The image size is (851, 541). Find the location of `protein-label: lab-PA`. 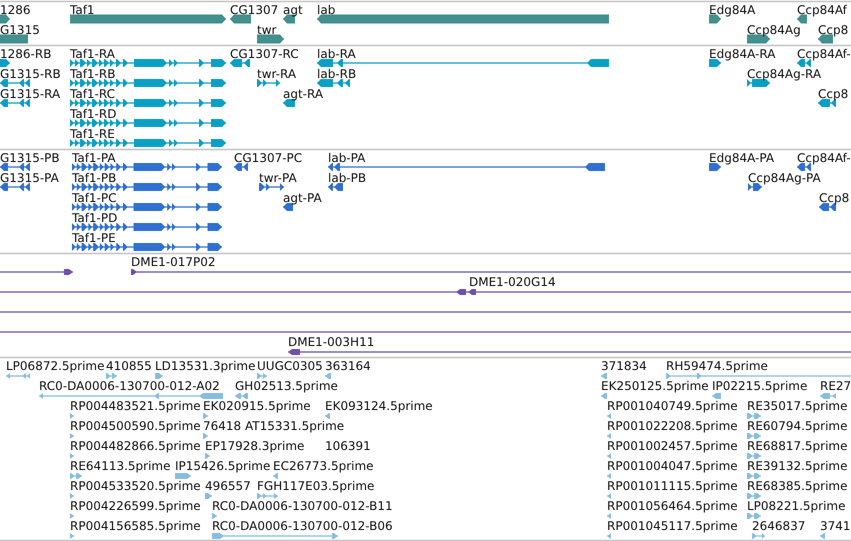

protein-label: lab-PA is located at coordinates (347, 158).